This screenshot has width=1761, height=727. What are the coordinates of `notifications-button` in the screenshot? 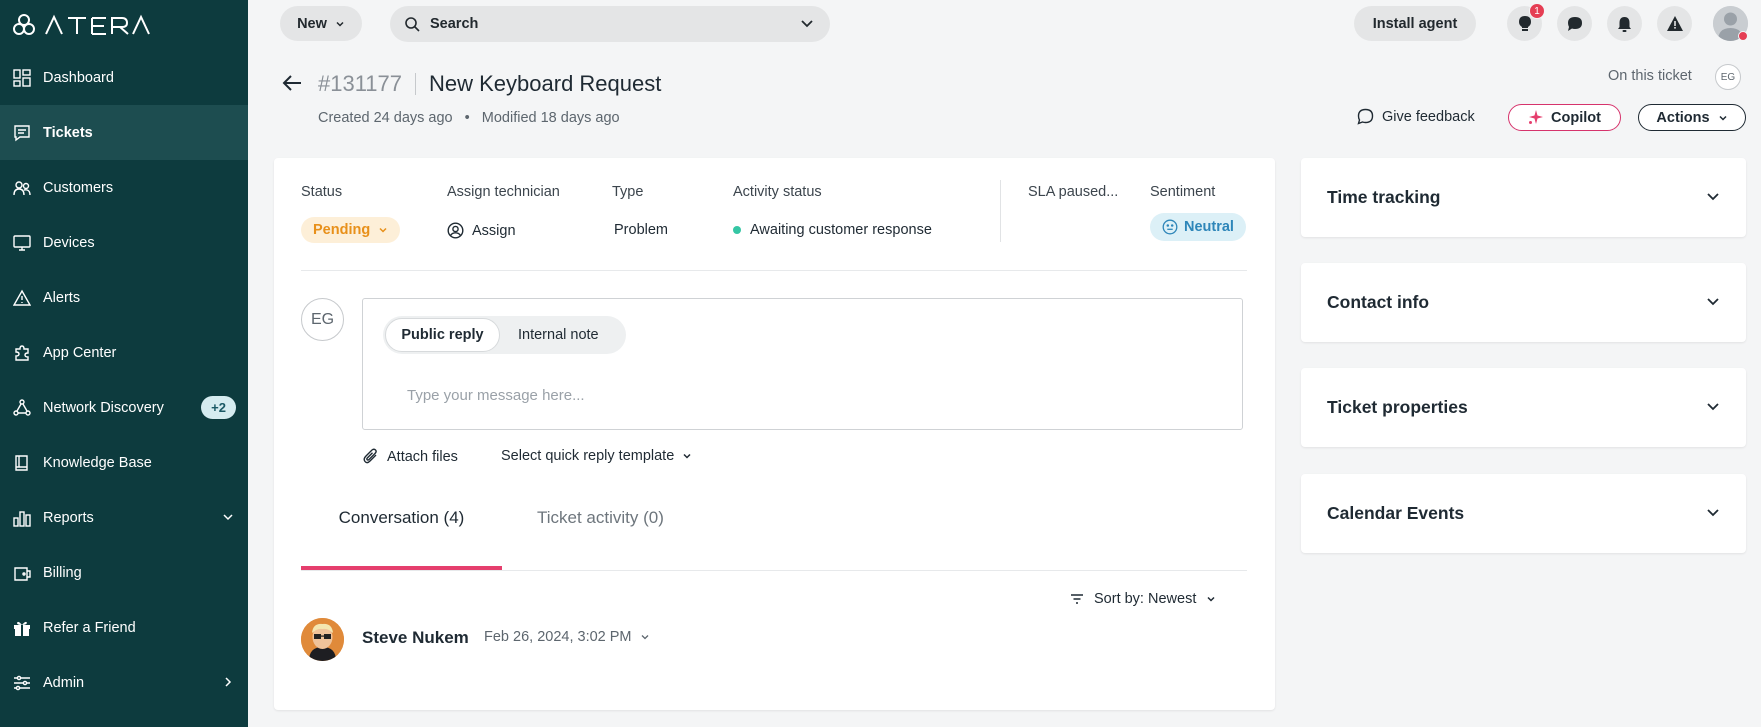 It's located at (1624, 23).